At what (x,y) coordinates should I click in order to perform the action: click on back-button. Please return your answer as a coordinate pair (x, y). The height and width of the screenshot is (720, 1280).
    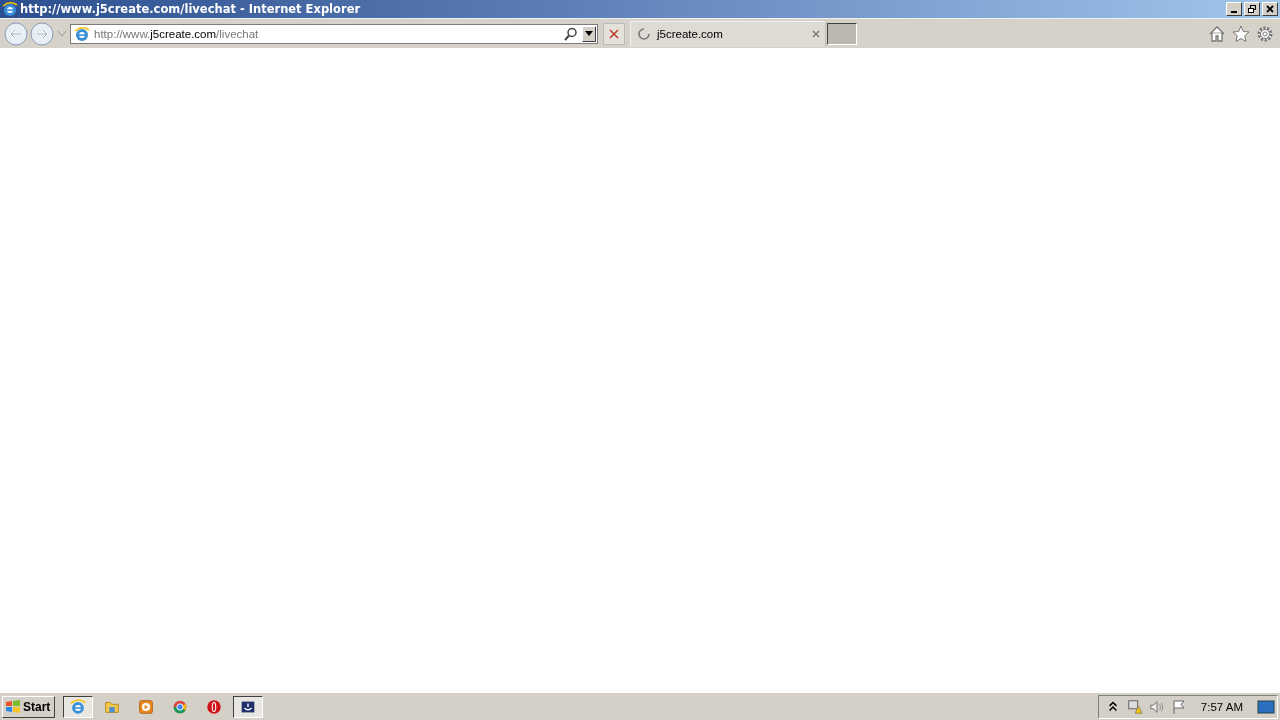
    Looking at the image, I should click on (16, 33).